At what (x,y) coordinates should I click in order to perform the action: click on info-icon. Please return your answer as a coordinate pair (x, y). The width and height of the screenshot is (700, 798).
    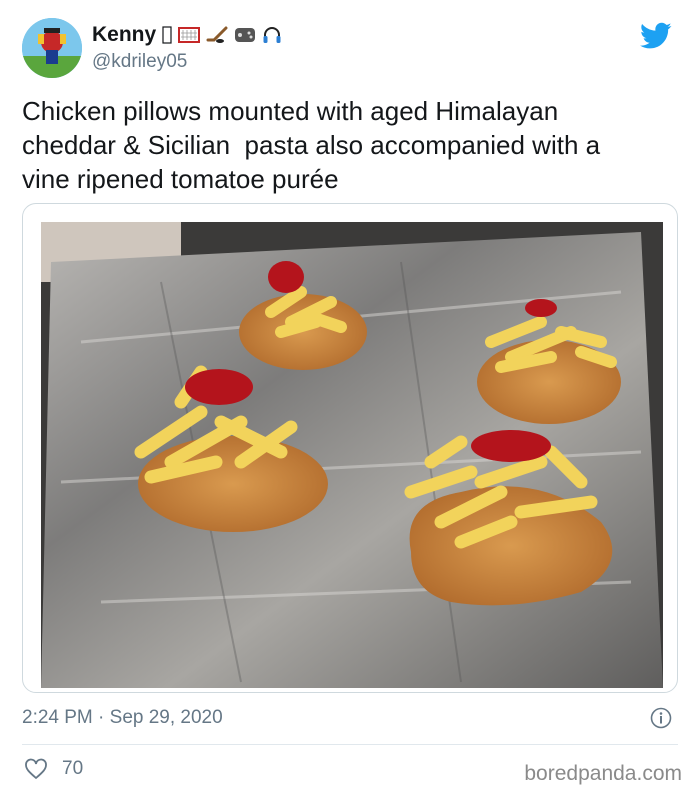
    Looking at the image, I should click on (661, 718).